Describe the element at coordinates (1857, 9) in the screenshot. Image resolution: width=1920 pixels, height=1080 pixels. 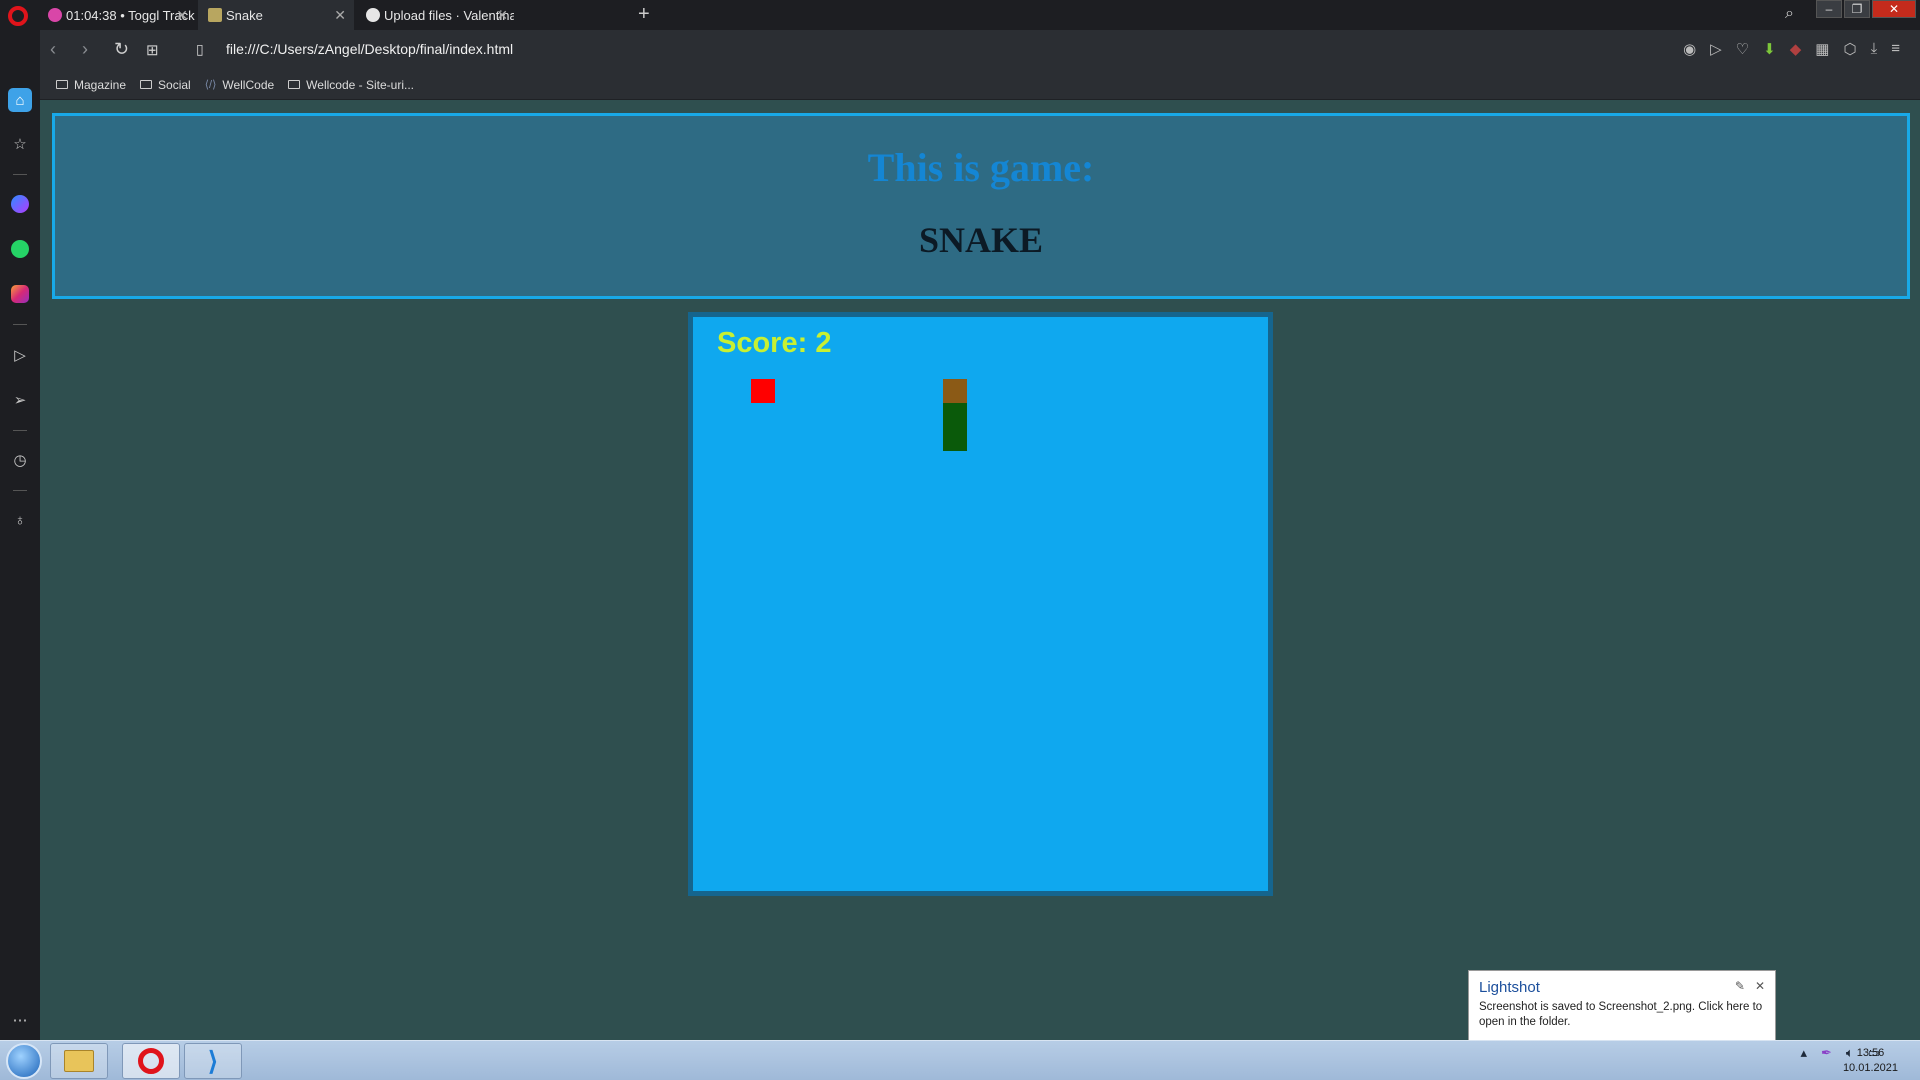
I see `restore-button: ❐` at that location.